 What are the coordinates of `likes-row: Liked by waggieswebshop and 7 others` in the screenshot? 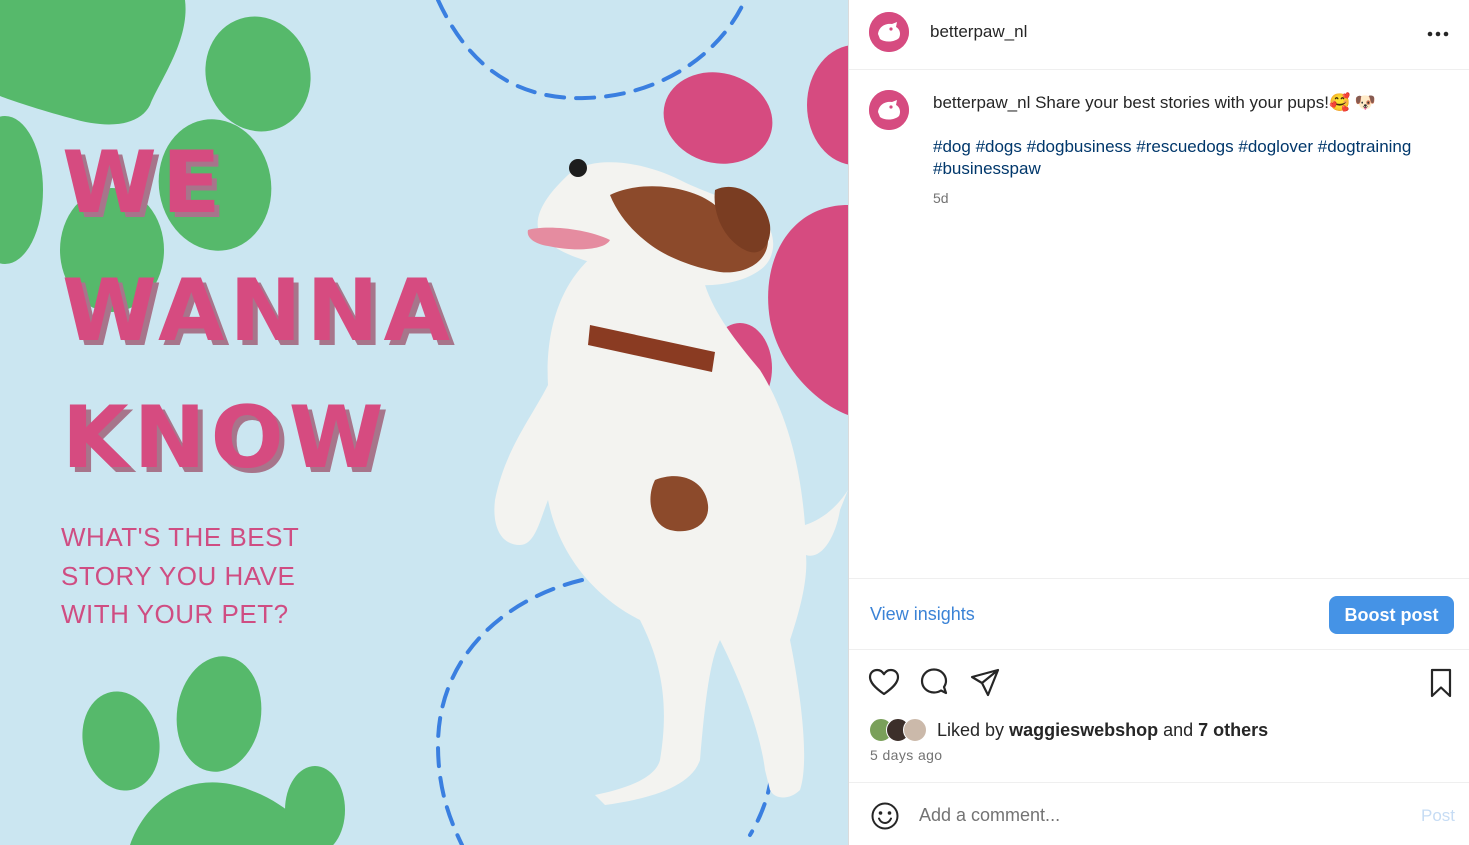 It's located at (1164, 730).